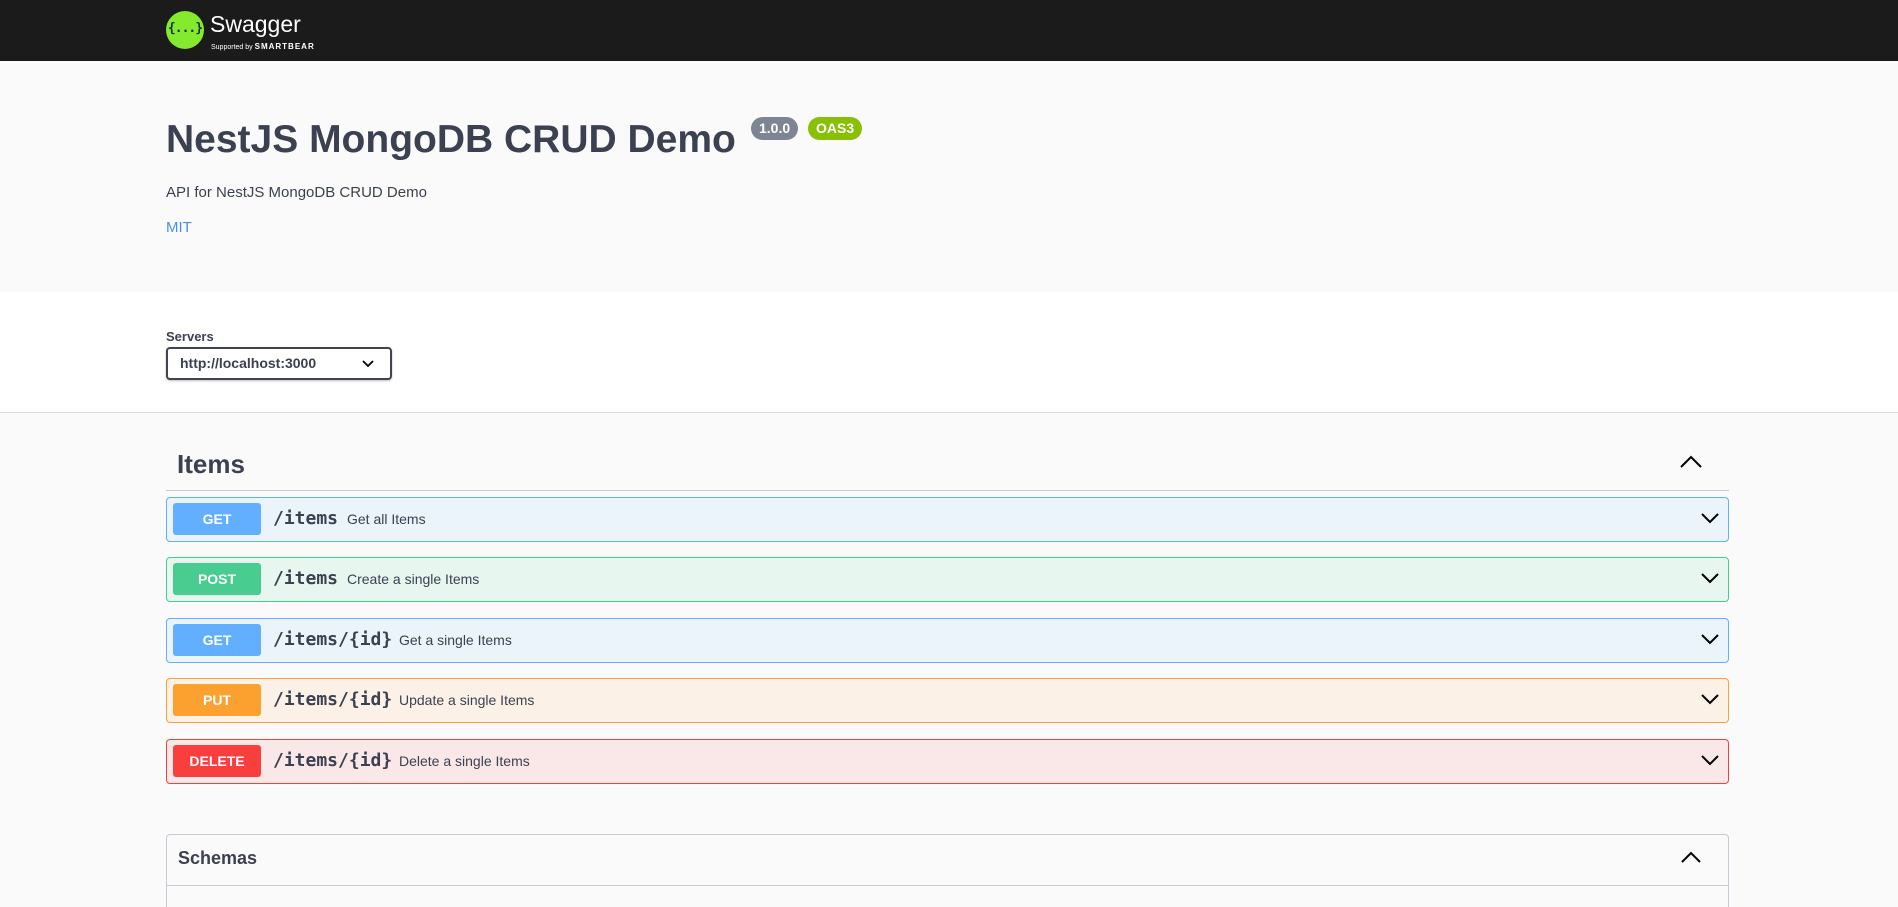 The image size is (1898, 907). What do you see at coordinates (217, 579) in the screenshot?
I see `method-badge: POST` at bounding box center [217, 579].